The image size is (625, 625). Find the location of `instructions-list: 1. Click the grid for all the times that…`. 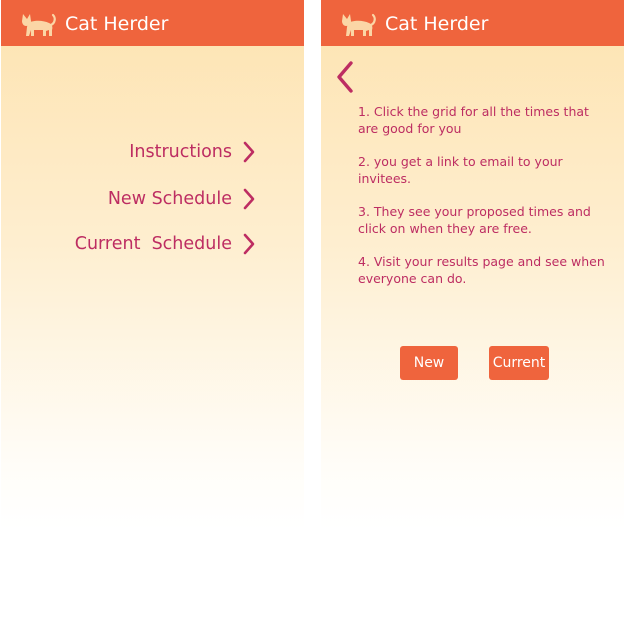

instructions-list: 1. Click the grid for all the times that… is located at coordinates (483, 204).